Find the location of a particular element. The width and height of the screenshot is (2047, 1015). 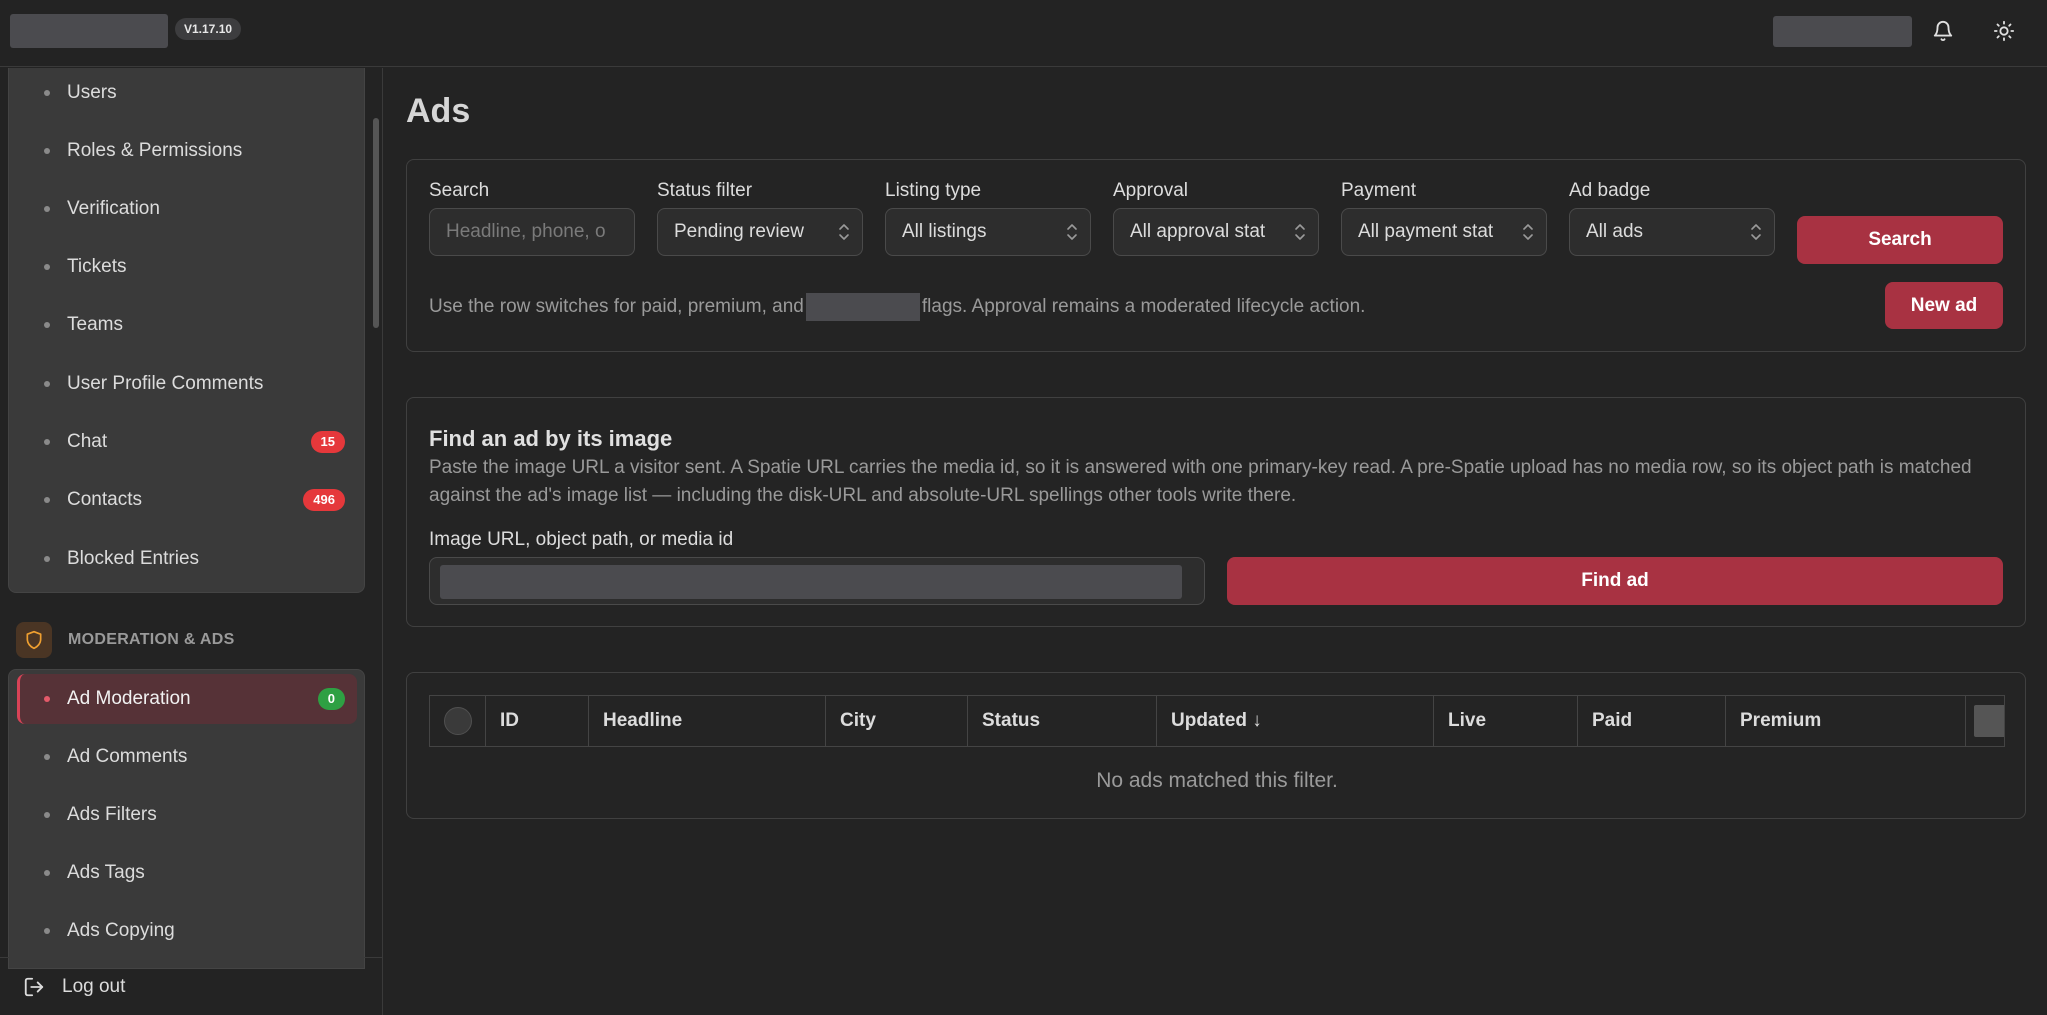

badge-label: Ad badge is located at coordinates (1610, 190).